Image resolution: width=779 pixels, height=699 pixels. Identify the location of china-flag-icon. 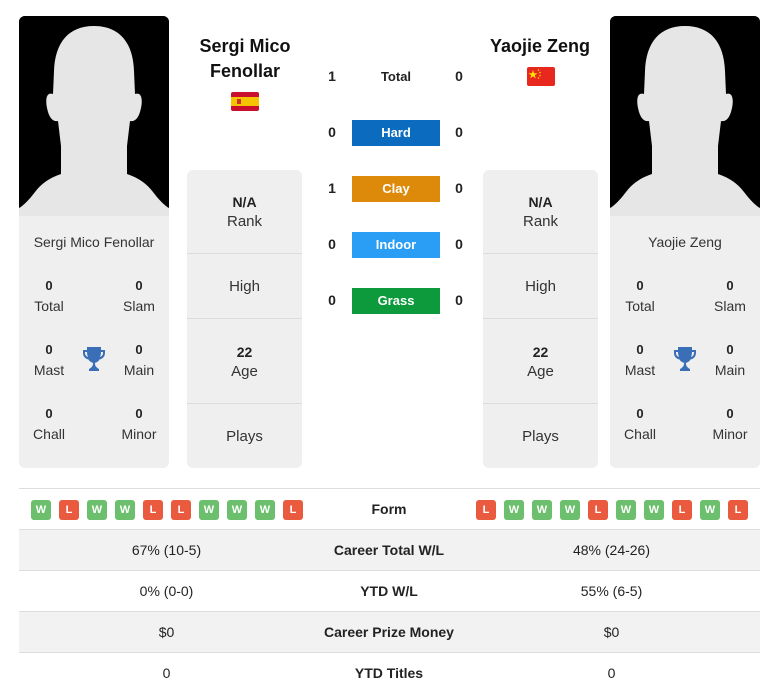
(541, 76).